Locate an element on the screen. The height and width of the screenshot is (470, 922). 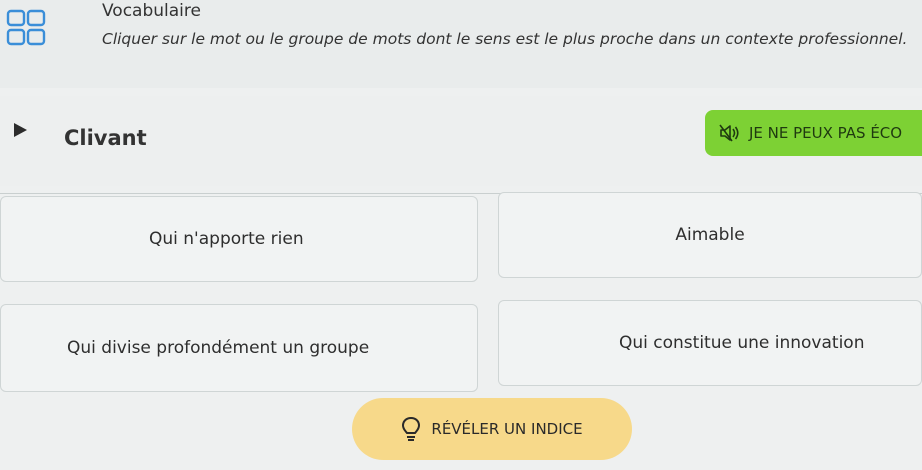
reveal-hint-button: RÉVÉLER UN INDICE is located at coordinates (492, 429).